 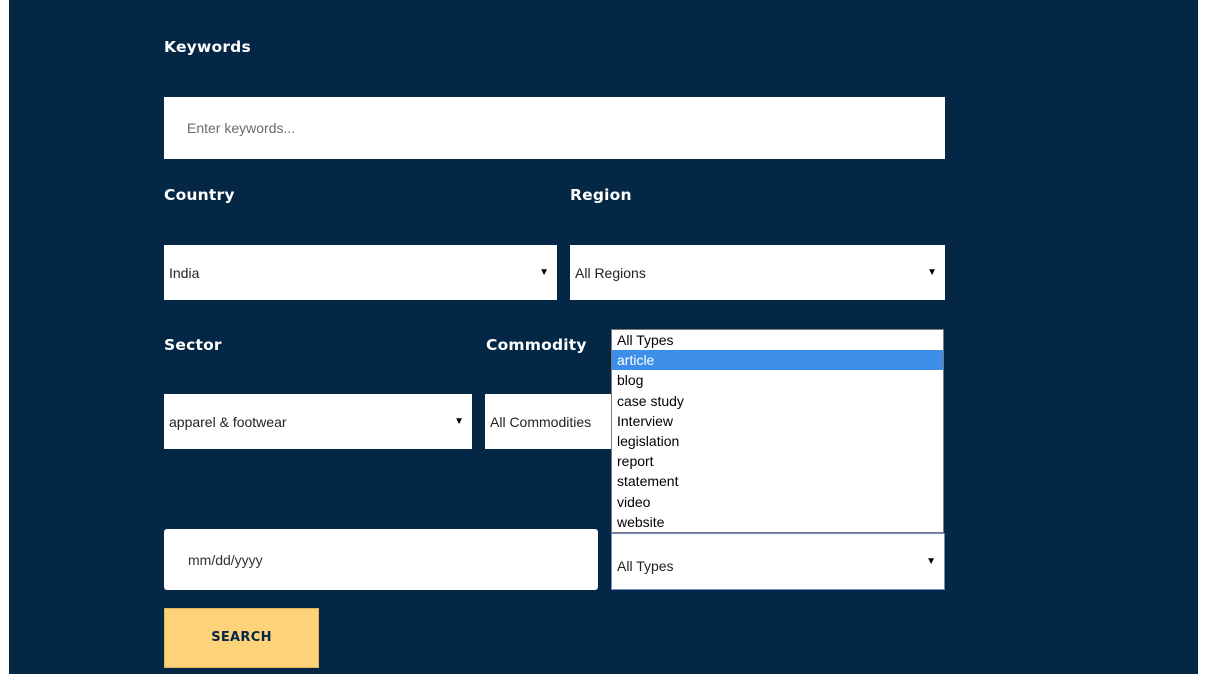 I want to click on type-option: statement, so click(x=777, y=481).